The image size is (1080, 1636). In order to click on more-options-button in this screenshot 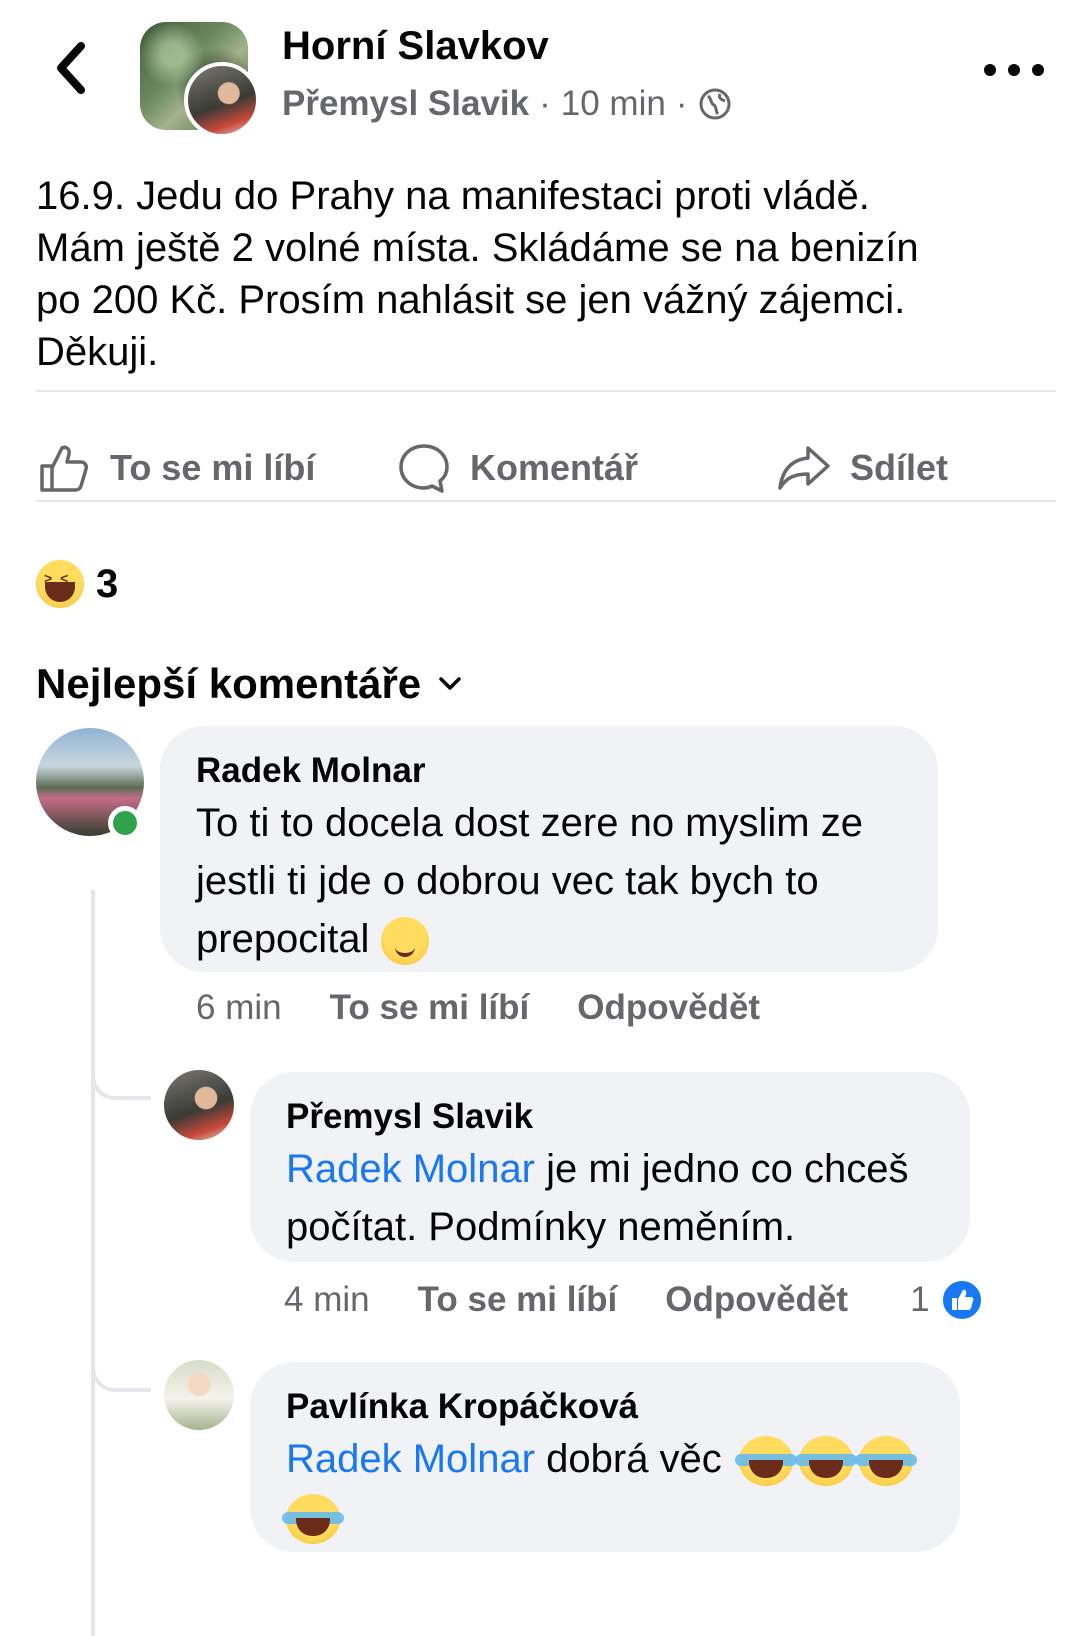, I will do `click(1014, 70)`.